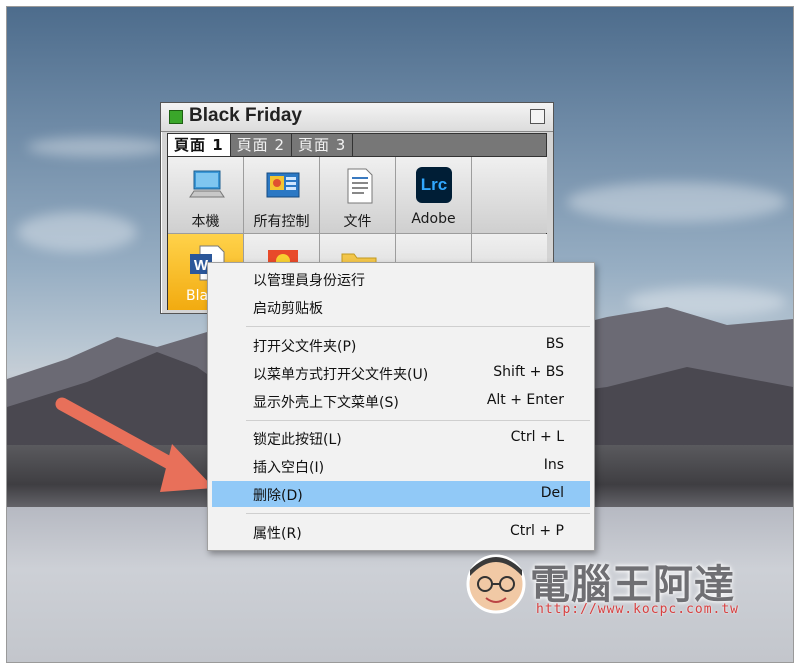 Image resolution: width=800 pixels, height=670 pixels. Describe the element at coordinates (401, 401) in the screenshot. I see `menu-item-shell-context-menu: 显示外壳上下文菜单(S) Alt + Enter` at that location.